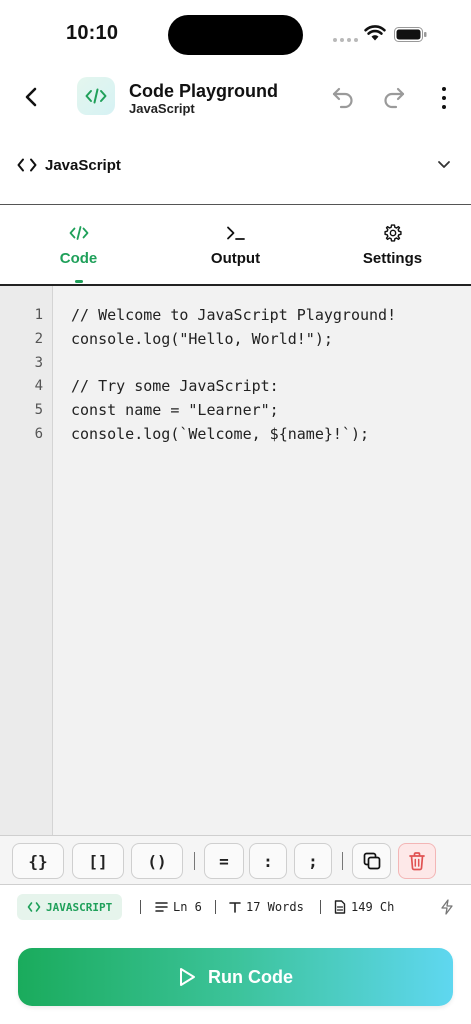 The image size is (471, 1024). I want to click on word-count-stat: 17 Words, so click(266, 907).